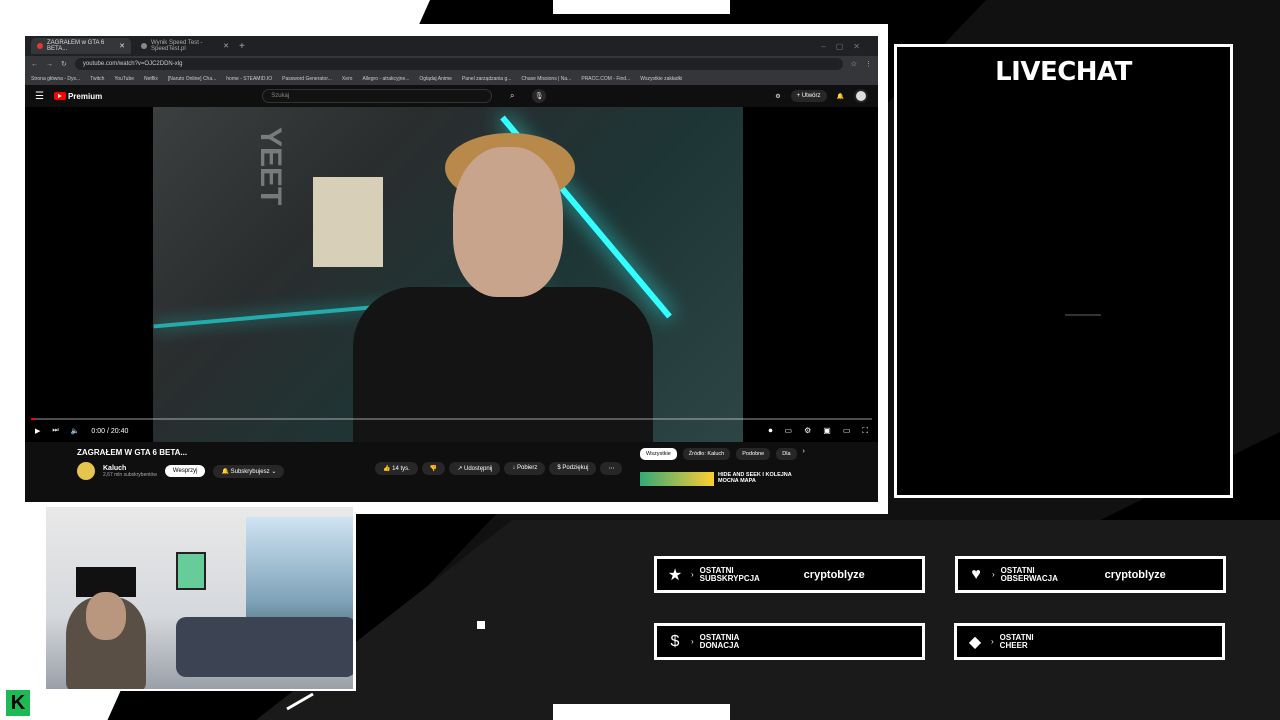 Image resolution: width=1280 pixels, height=720 pixels. I want to click on share-button: ↗ Udostępnij, so click(475, 468).